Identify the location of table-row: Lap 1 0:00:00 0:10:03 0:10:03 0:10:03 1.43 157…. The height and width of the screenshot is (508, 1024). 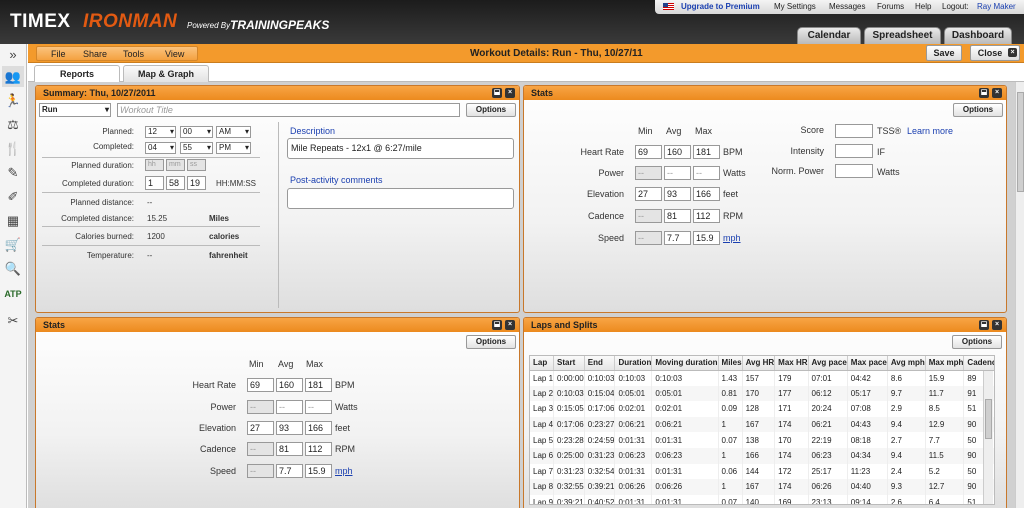
(762, 378).